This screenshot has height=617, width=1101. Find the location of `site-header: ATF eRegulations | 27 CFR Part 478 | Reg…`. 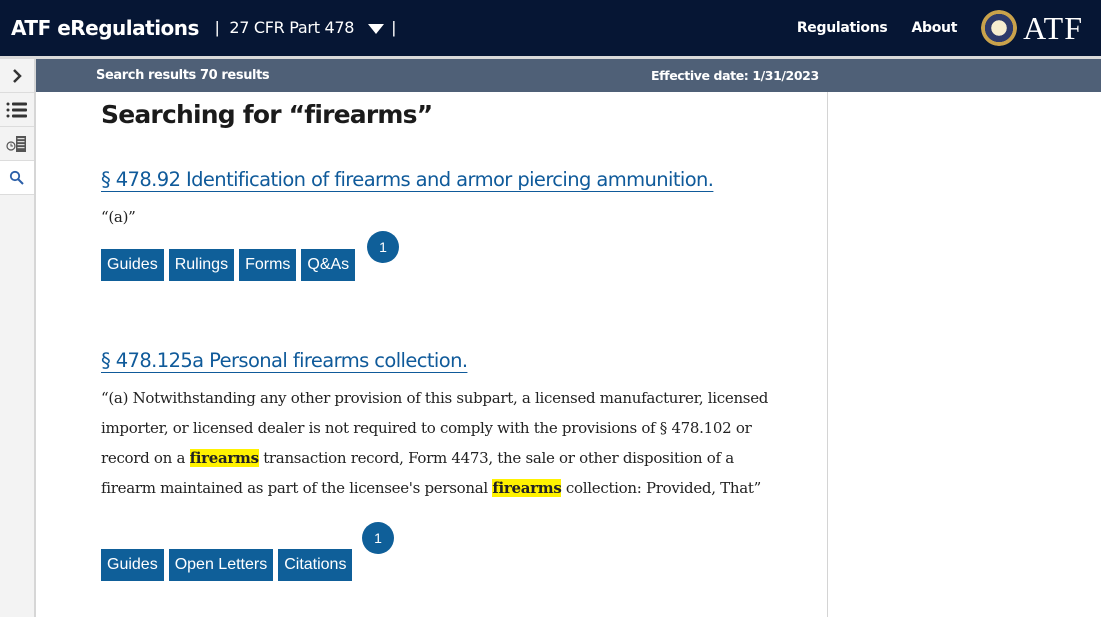

site-header: ATF eRegulations | 27 CFR Part 478 | Reg… is located at coordinates (550, 28).